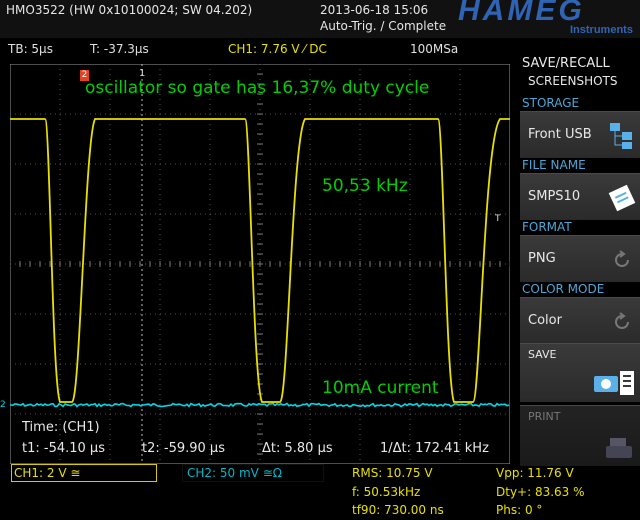  What do you see at coordinates (519, 510) in the screenshot?
I see `meas-phase: Phs: 0 °` at bounding box center [519, 510].